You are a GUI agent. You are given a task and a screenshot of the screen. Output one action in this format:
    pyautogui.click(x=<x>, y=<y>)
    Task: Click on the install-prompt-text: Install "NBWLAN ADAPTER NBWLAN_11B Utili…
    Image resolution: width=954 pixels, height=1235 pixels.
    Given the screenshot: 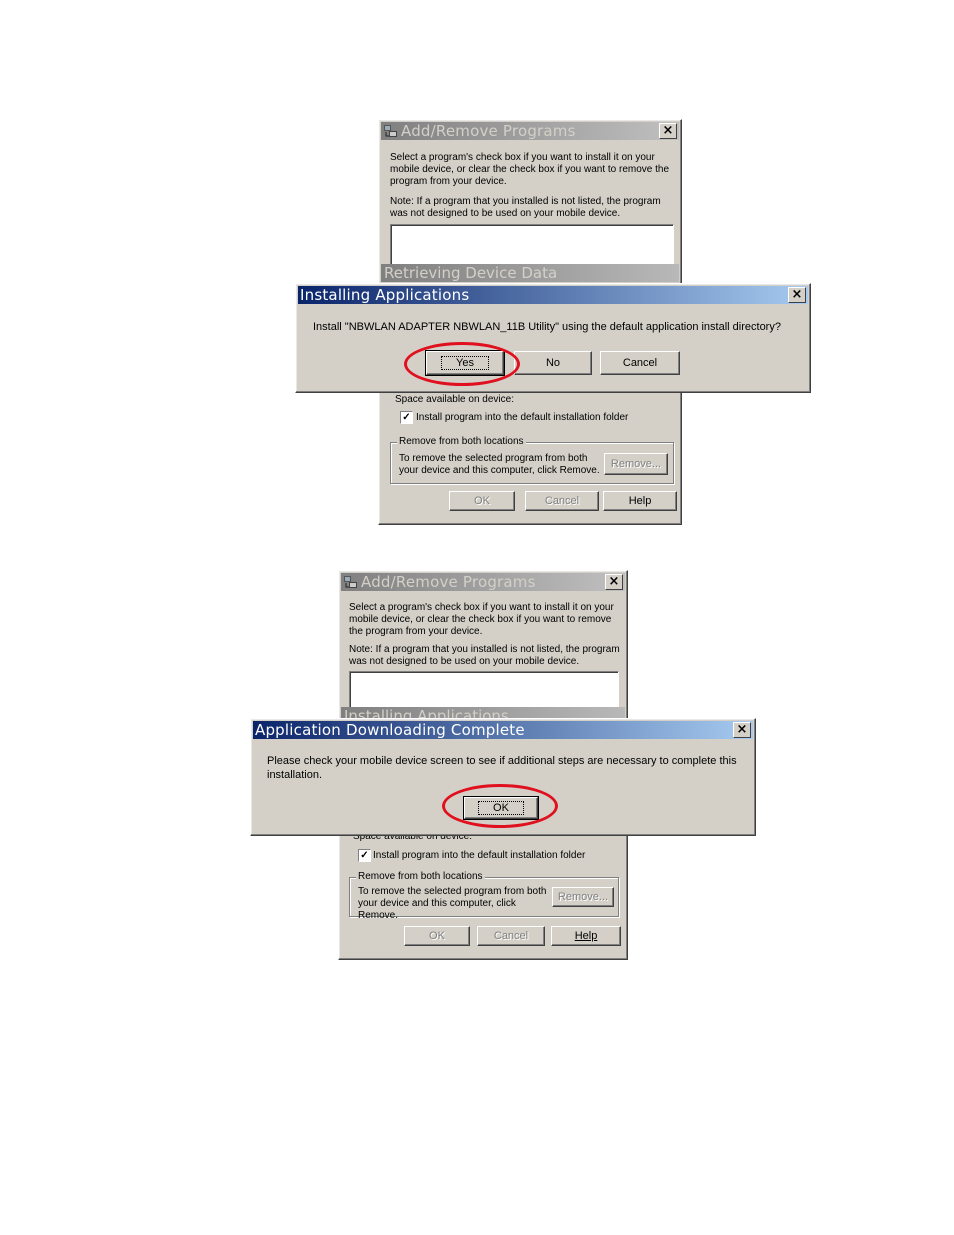 What is the action you would take?
    pyautogui.click(x=547, y=327)
    